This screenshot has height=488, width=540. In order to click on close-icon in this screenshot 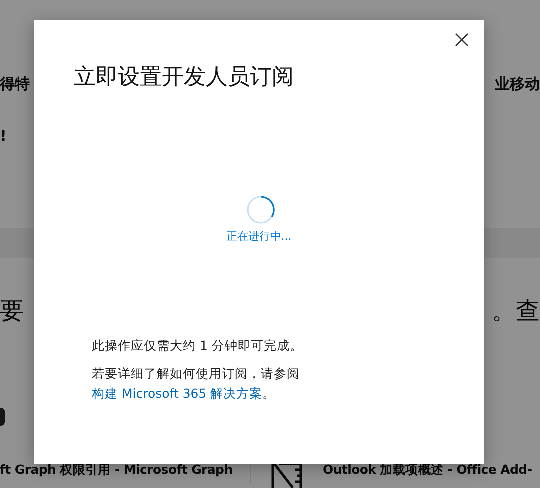, I will do `click(462, 40)`.